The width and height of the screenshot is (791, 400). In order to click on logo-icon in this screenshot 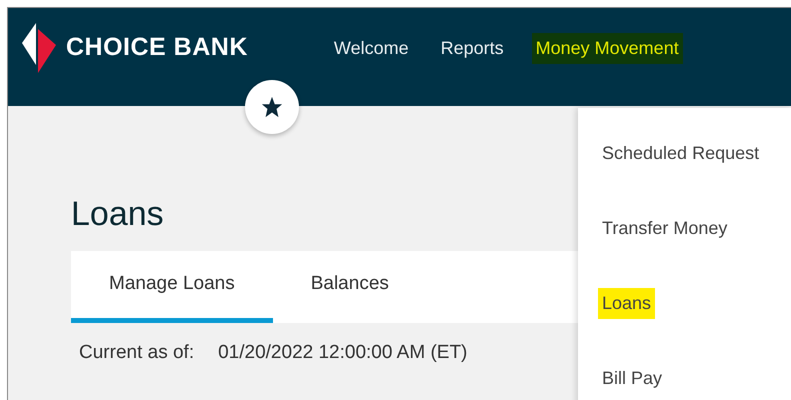, I will do `click(40, 48)`.